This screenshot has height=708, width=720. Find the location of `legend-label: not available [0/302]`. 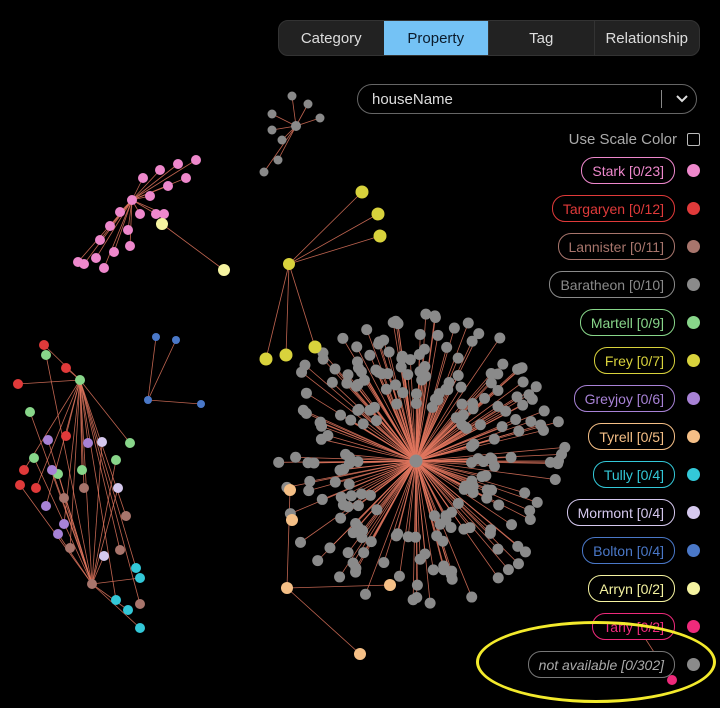

legend-label: not available [0/302] is located at coordinates (601, 664).